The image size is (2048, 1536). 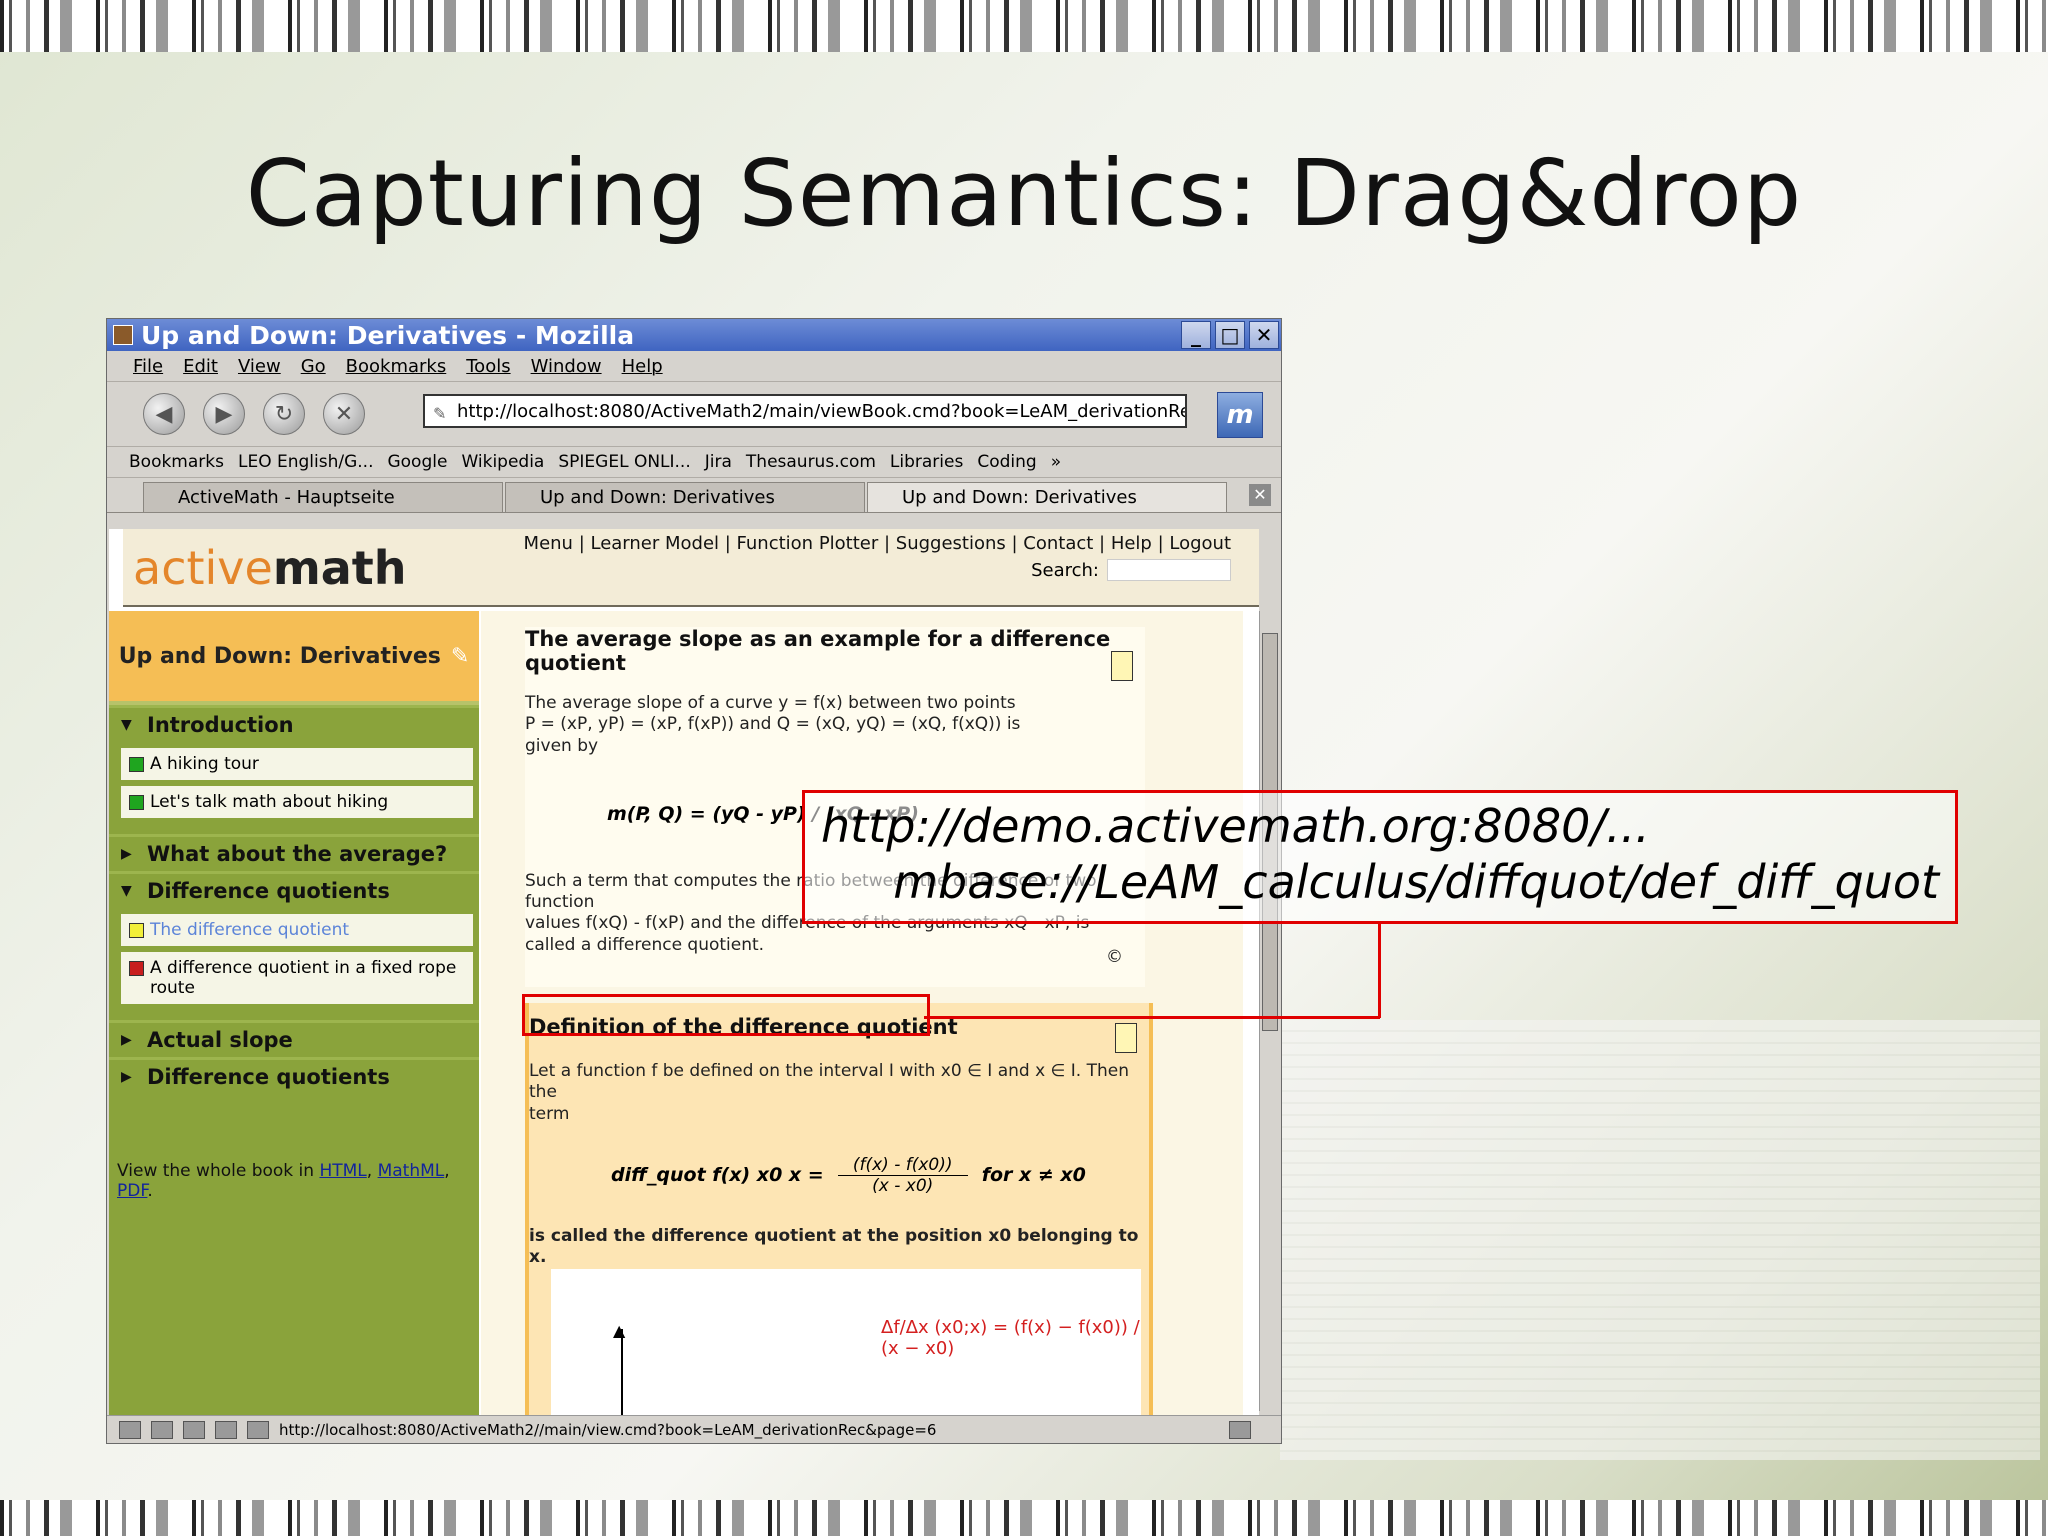 What do you see at coordinates (194, 1429) in the screenshot?
I see `chat-icon` at bounding box center [194, 1429].